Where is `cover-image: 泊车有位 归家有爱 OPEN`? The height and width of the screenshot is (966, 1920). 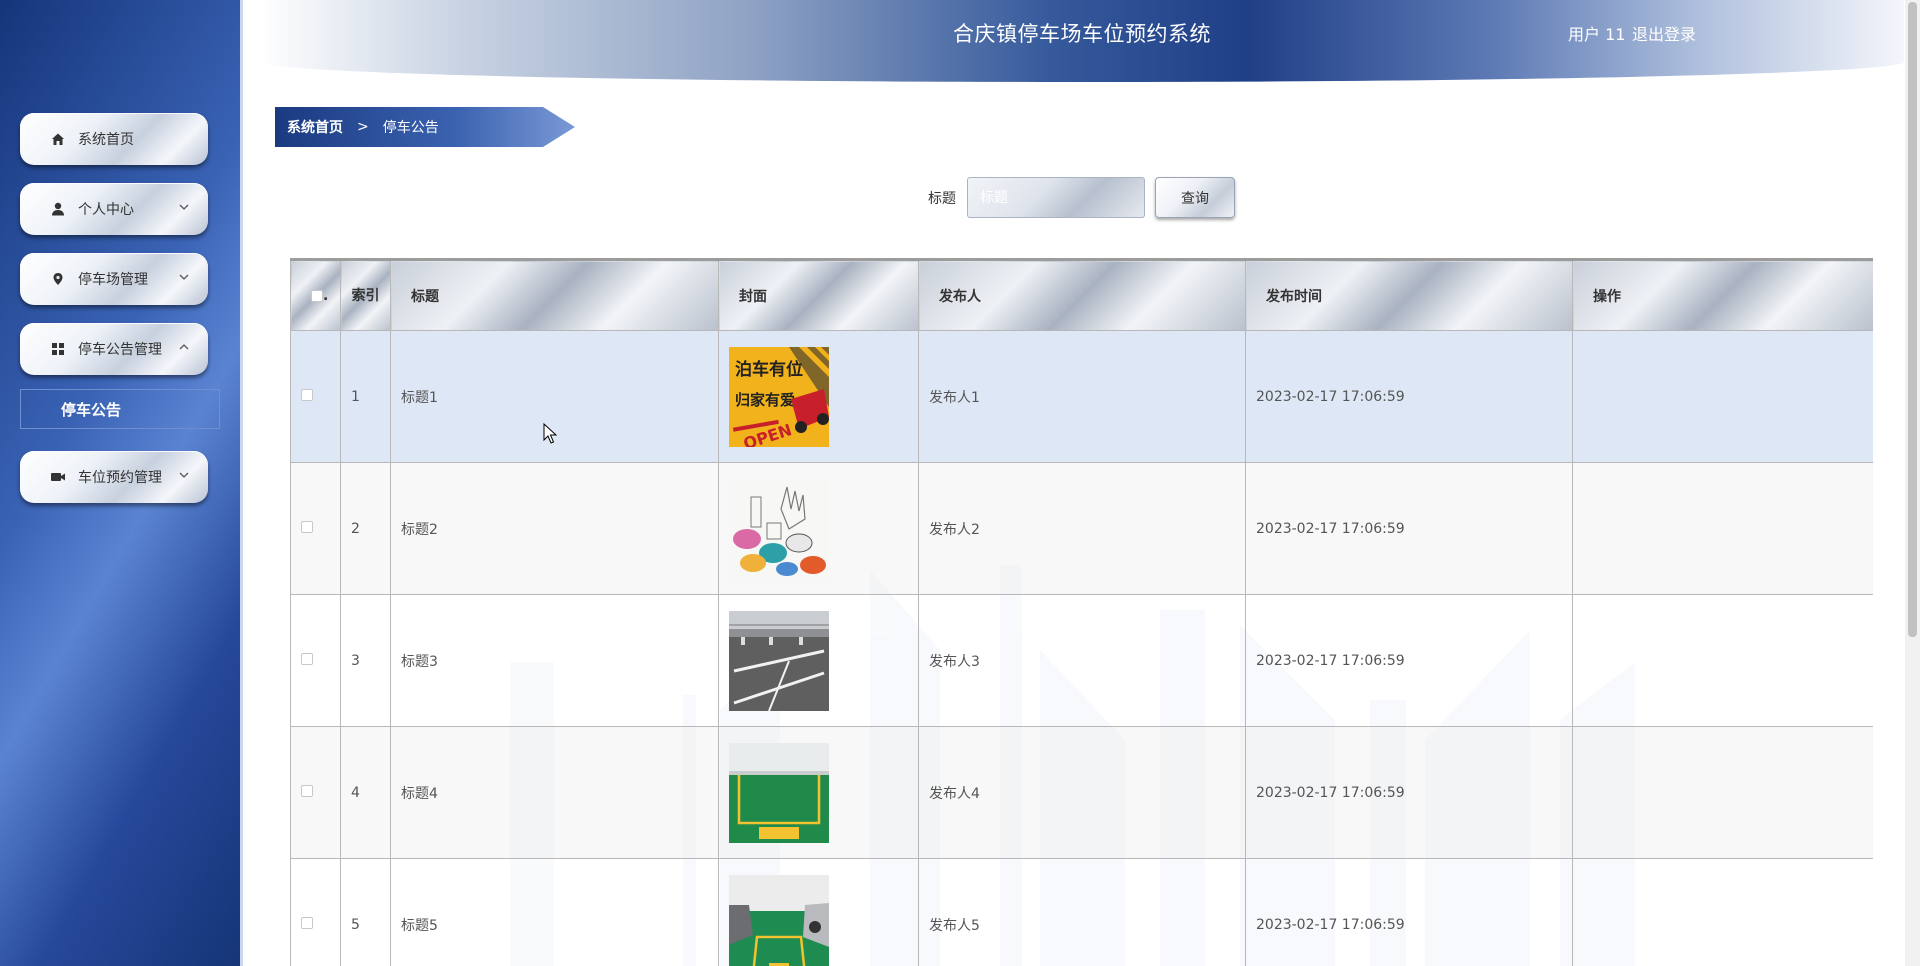 cover-image: 泊车有位 归家有爱 OPEN is located at coordinates (779, 396).